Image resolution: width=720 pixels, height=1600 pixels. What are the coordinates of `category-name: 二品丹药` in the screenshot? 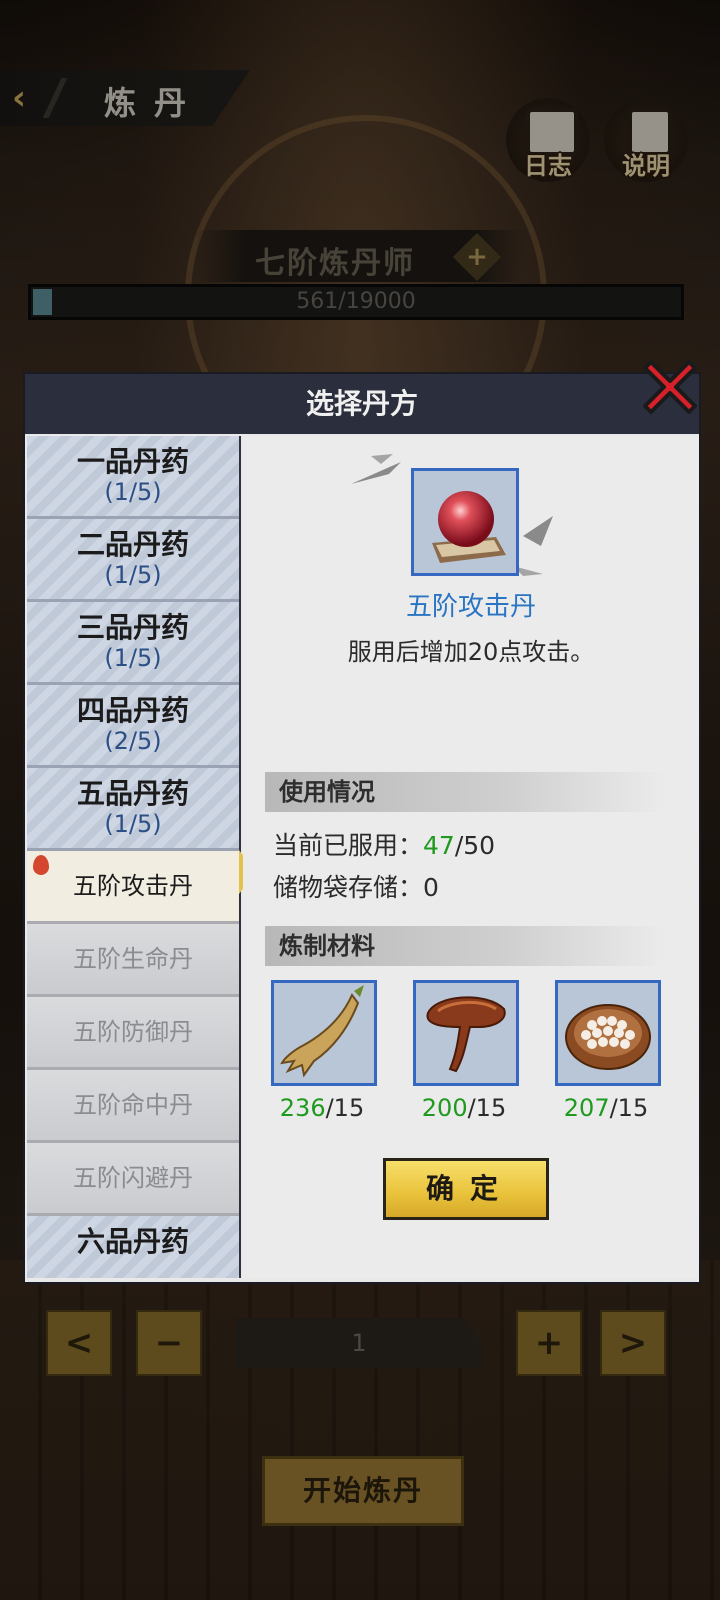 It's located at (132, 544).